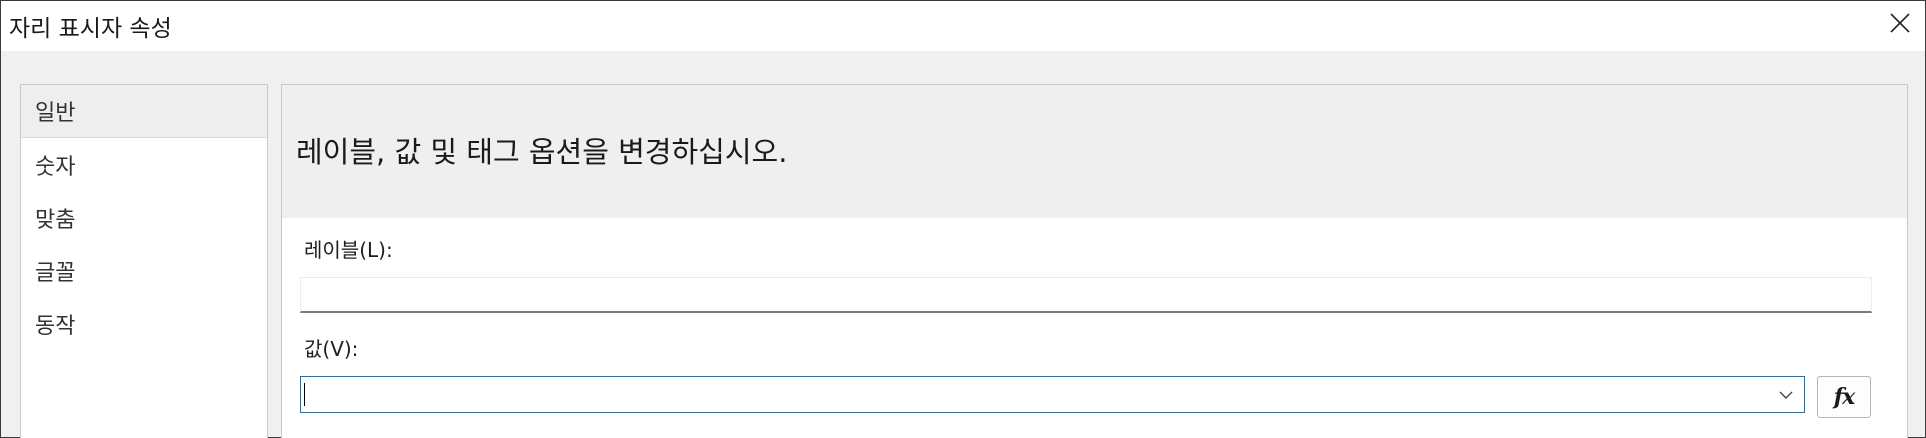  What do you see at coordinates (144, 323) in the screenshot?
I see `sidebar-item-action: 동작` at bounding box center [144, 323].